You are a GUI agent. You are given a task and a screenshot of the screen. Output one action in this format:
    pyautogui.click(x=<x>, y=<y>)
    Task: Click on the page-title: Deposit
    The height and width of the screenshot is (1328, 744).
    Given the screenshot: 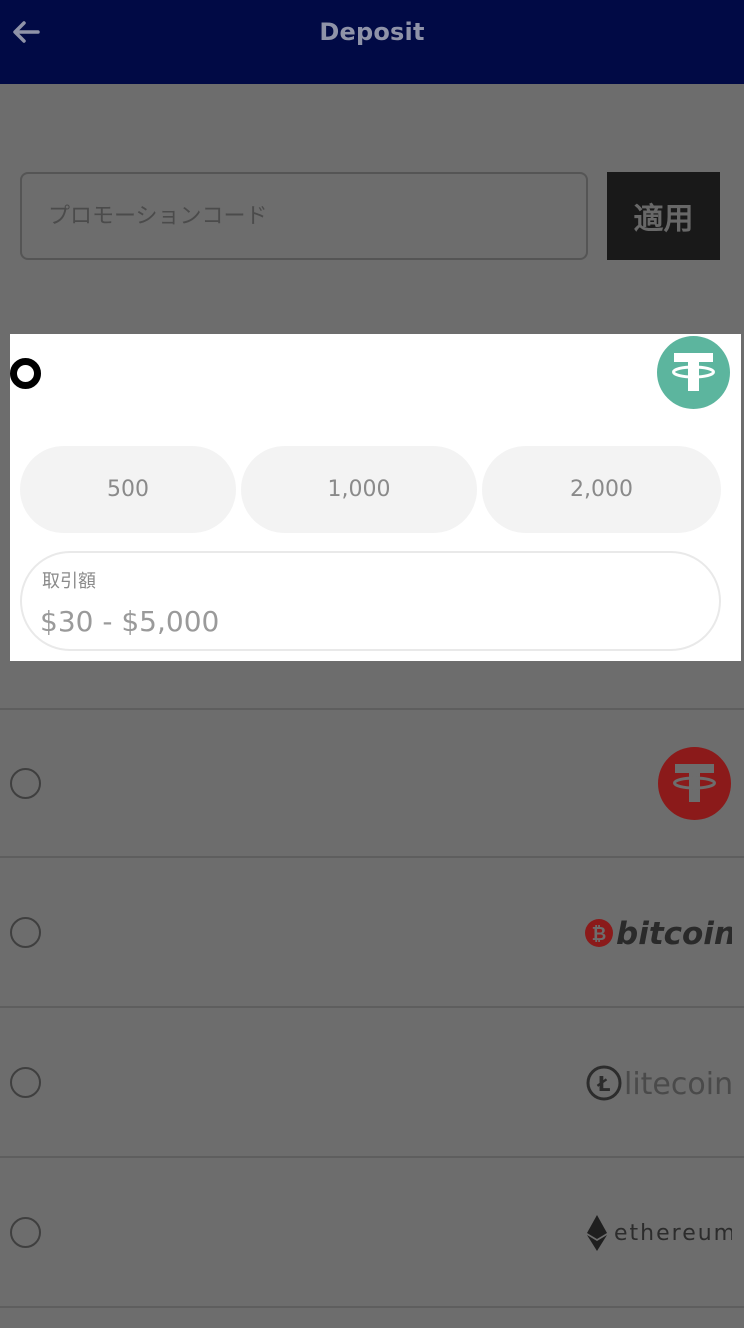 What is the action you would take?
    pyautogui.click(x=372, y=32)
    